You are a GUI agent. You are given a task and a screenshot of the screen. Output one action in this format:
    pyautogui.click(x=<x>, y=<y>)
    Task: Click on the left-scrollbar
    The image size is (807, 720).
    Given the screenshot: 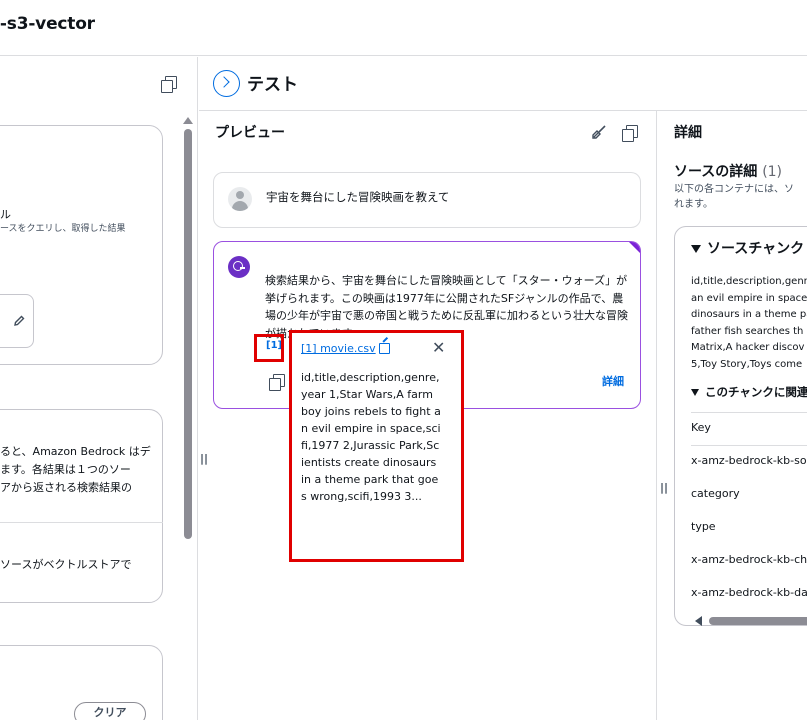 What is the action you would take?
    pyautogui.click(x=188, y=388)
    